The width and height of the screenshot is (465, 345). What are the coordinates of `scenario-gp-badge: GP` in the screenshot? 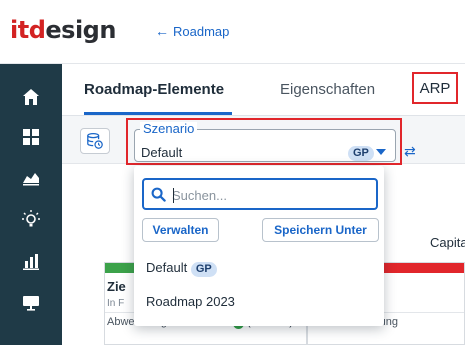 It's located at (361, 153).